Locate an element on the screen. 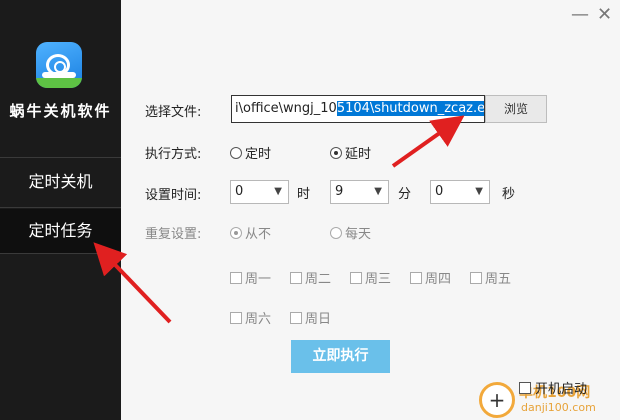 This screenshot has width=620, height=420. repeat-radio-daily: 每天 is located at coordinates (350, 232).